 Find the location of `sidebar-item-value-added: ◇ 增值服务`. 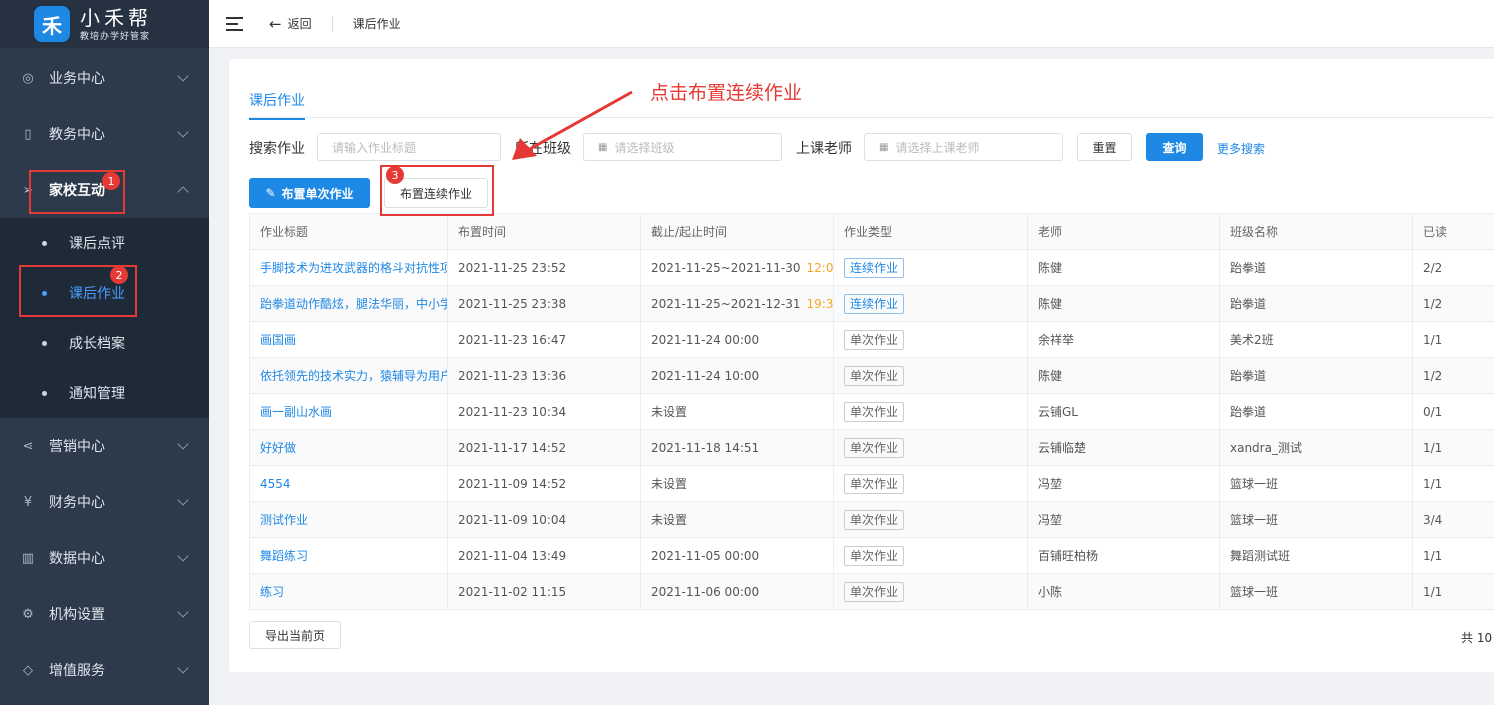

sidebar-item-value-added: ◇ 增值服务 is located at coordinates (104, 670).